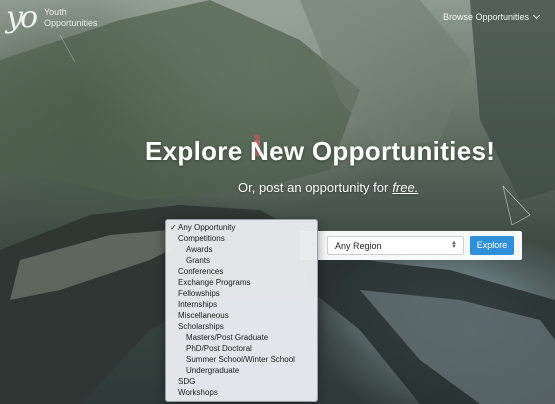  Describe the element at coordinates (241, 249) in the screenshot. I see `dropdown-option: Awards` at that location.